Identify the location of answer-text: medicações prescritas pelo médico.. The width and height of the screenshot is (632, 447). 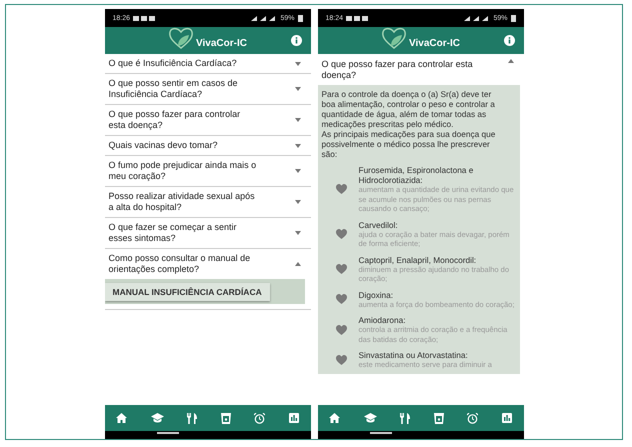
(388, 124).